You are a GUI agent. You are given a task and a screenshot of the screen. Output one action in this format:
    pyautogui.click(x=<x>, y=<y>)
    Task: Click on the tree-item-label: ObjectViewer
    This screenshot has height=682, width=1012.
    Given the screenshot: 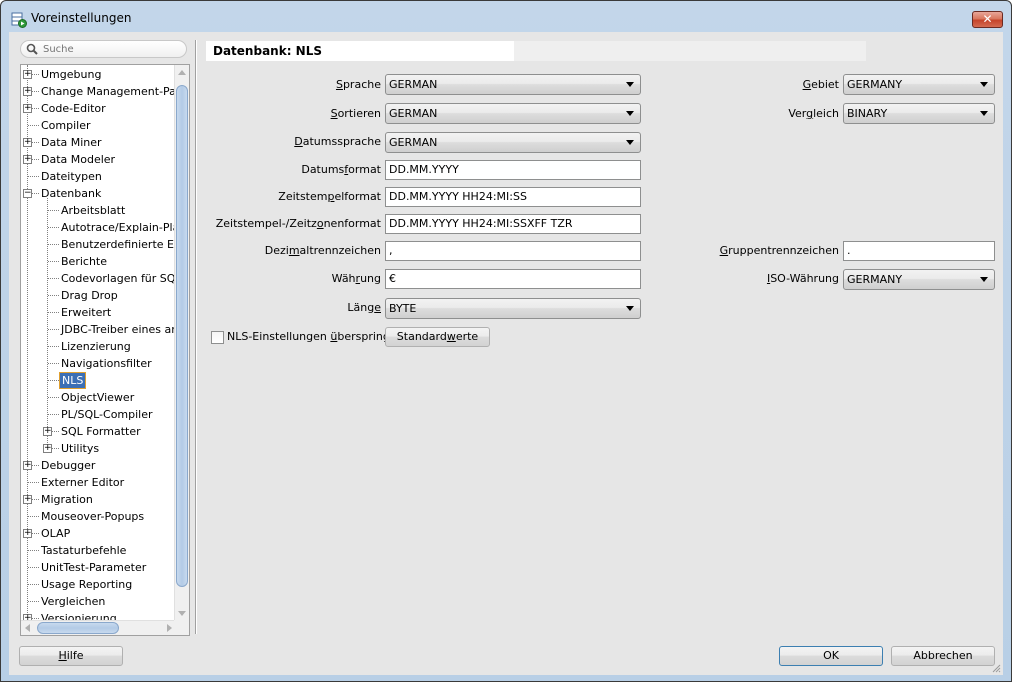 What is the action you would take?
    pyautogui.click(x=98, y=397)
    